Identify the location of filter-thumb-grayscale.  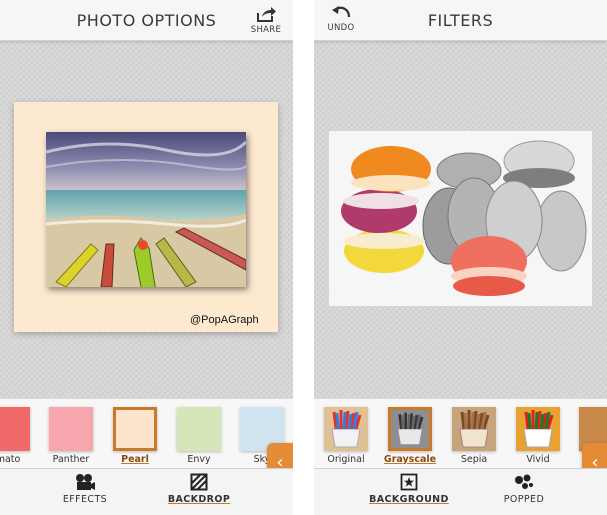
(410, 429).